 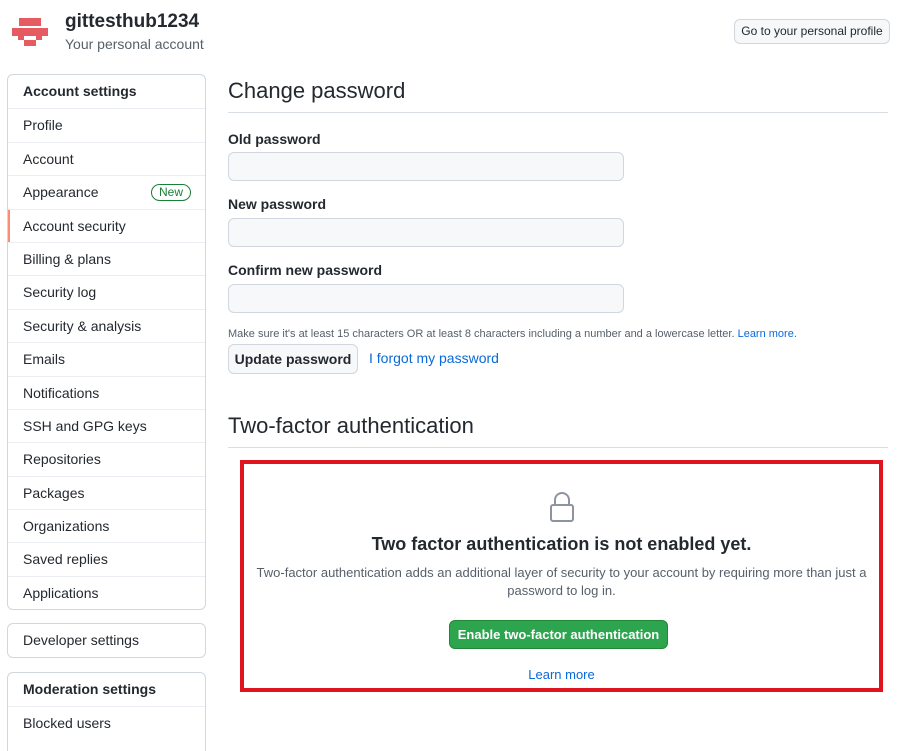 I want to click on sidebar-item-account-security: Account security, so click(x=106, y=225).